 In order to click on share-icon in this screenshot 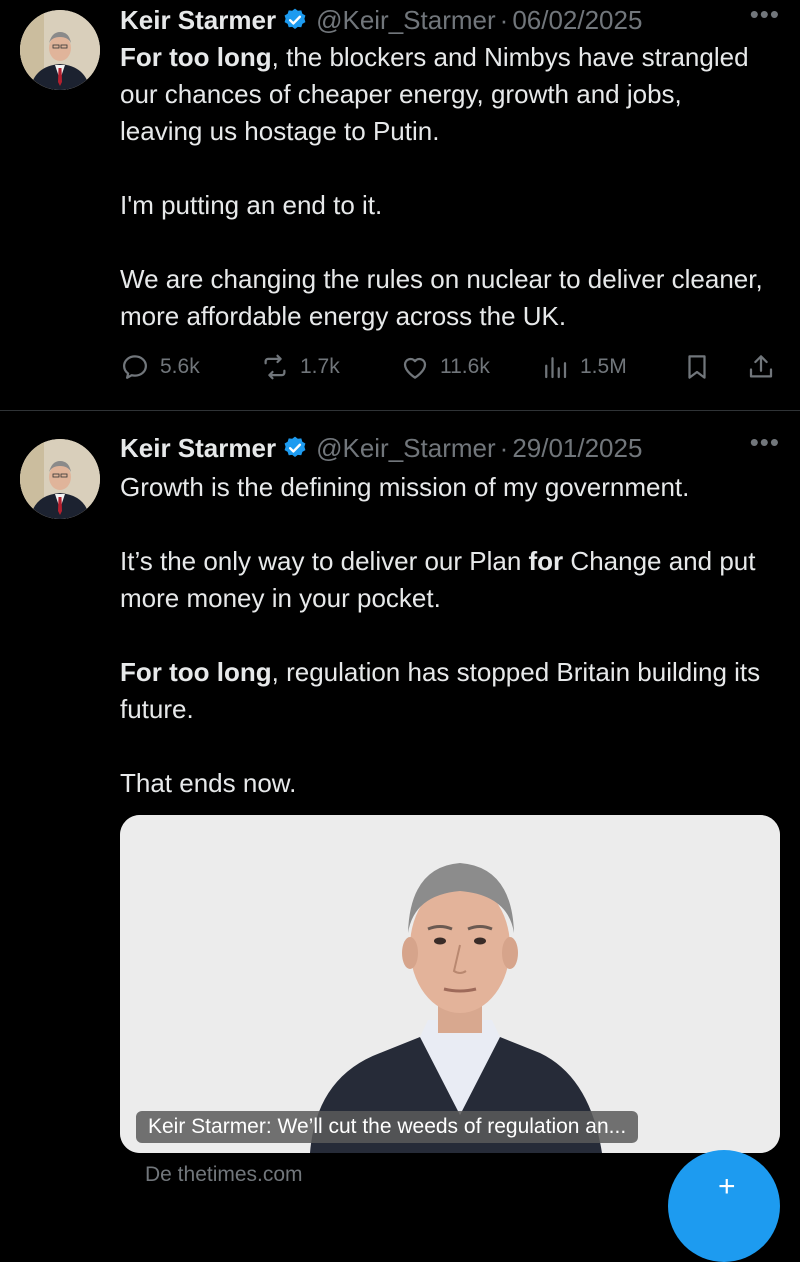, I will do `click(761, 366)`.